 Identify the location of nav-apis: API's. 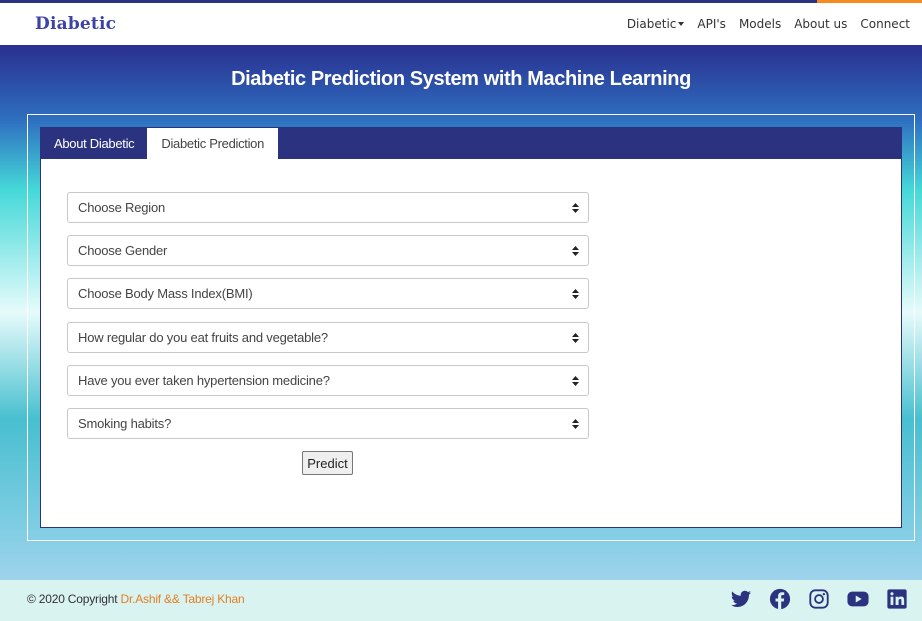
(711, 24).